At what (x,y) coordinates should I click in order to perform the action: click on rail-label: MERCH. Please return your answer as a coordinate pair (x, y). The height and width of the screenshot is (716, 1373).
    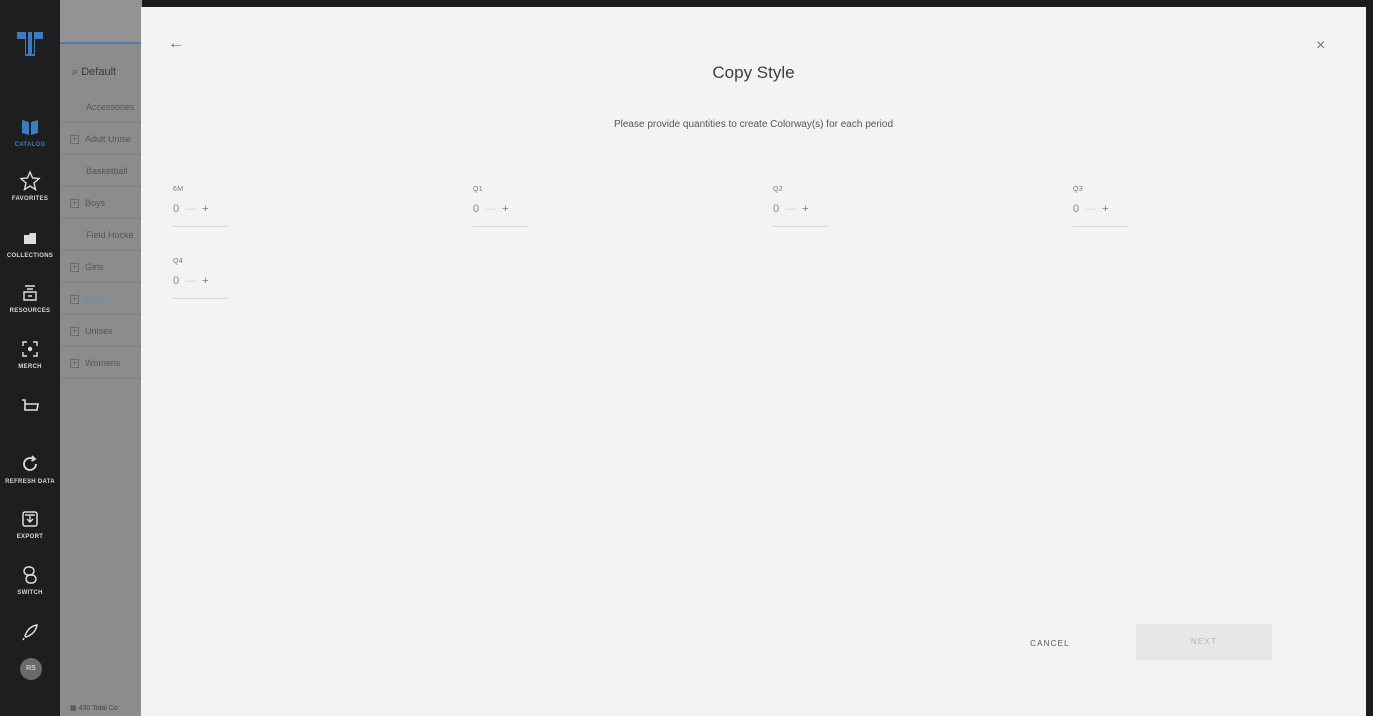
    Looking at the image, I should click on (30, 367).